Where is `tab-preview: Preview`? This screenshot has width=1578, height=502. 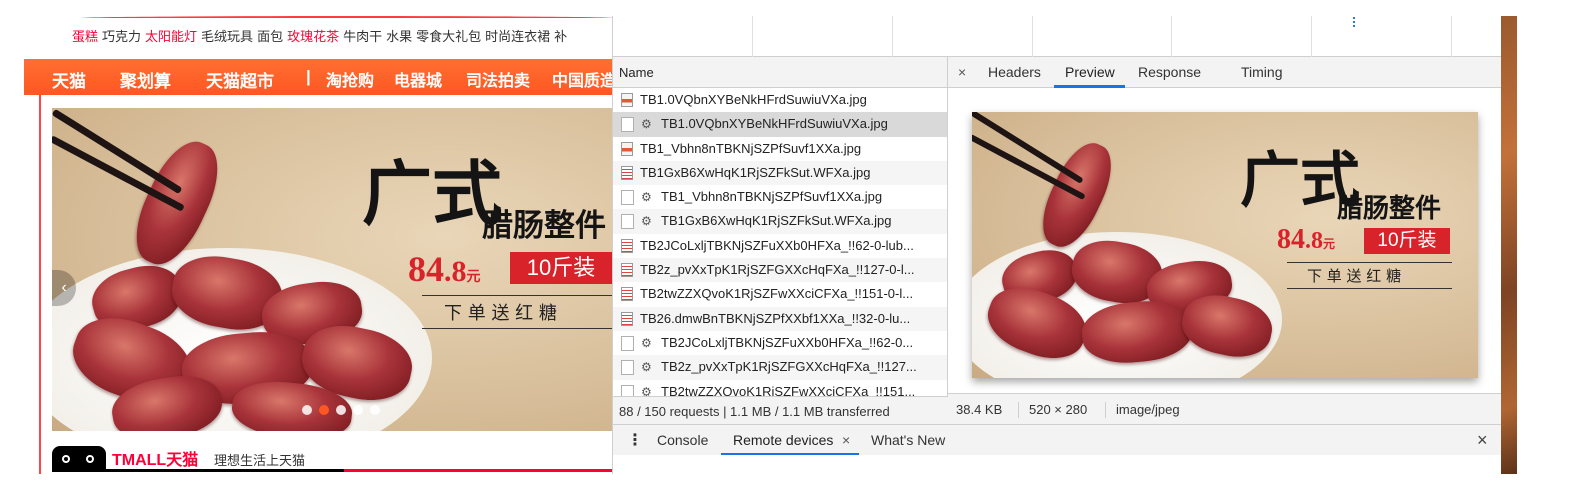
tab-preview: Preview is located at coordinates (1090, 72).